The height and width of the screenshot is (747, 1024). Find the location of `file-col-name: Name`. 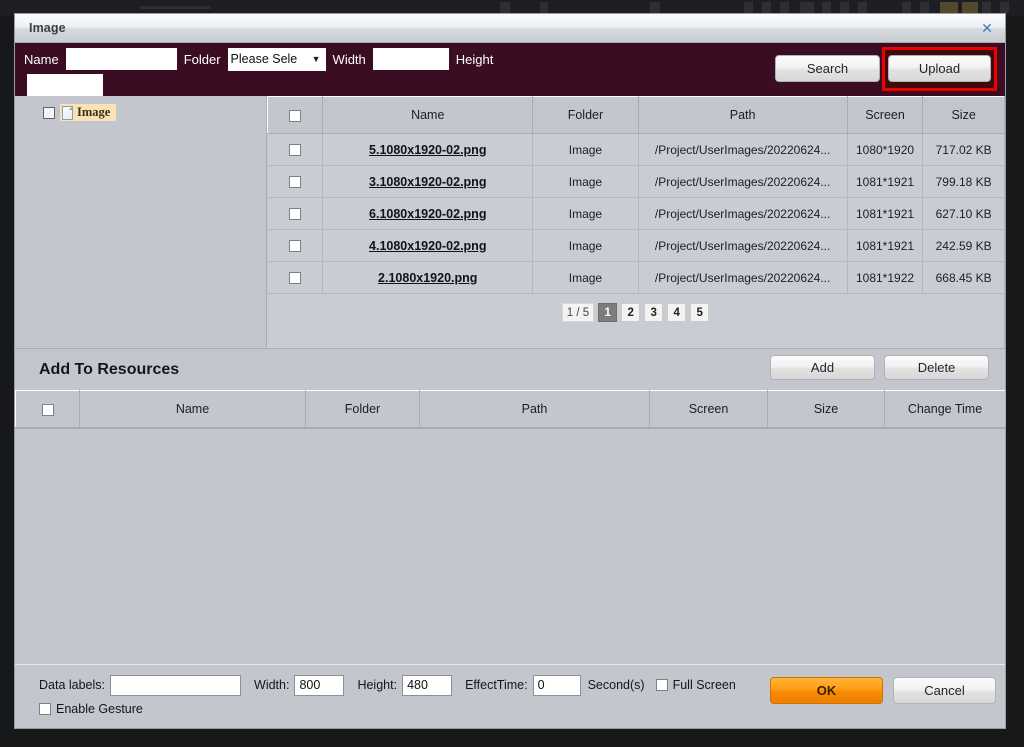

file-col-name: Name is located at coordinates (428, 115).